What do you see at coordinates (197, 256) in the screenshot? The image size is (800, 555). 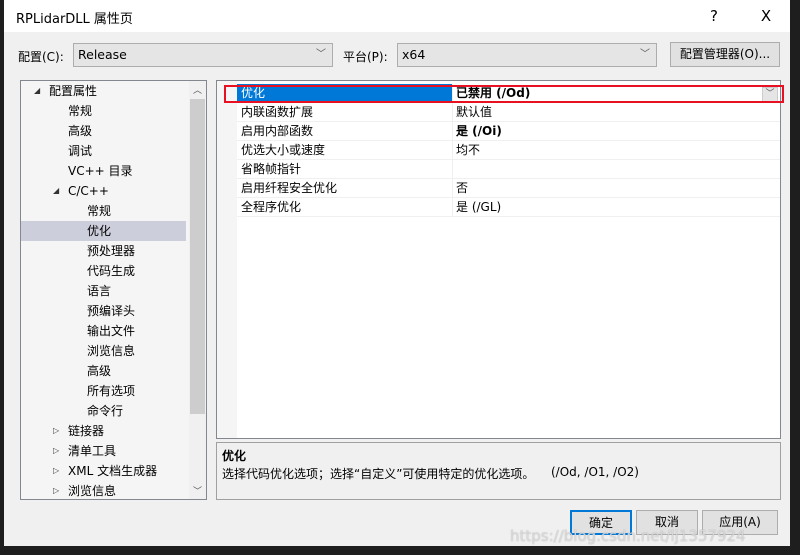 I see `scrollbar-thumb` at bounding box center [197, 256].